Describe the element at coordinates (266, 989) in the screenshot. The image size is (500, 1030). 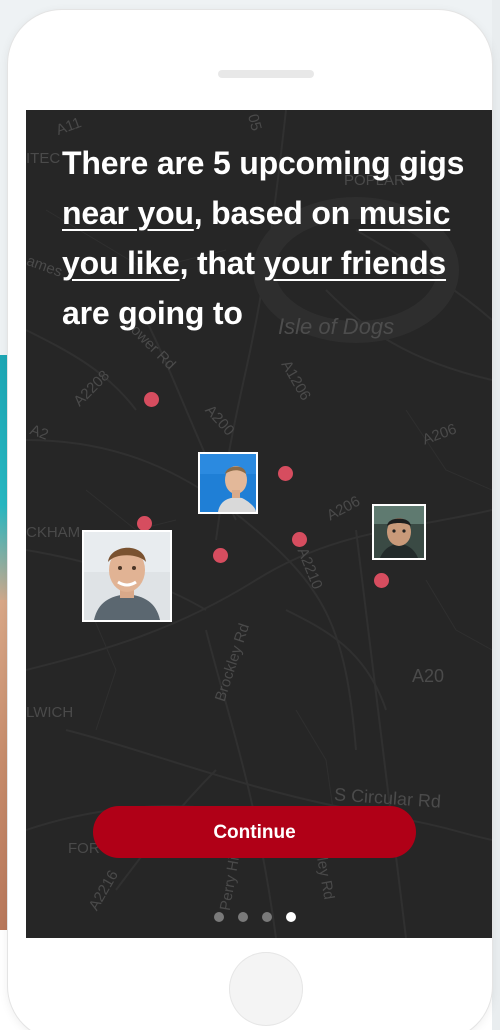
I see `home-button` at that location.